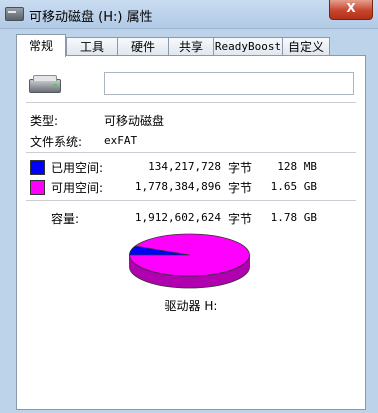  Describe the element at coordinates (14, 14) in the screenshot. I see `drive-icon` at that location.